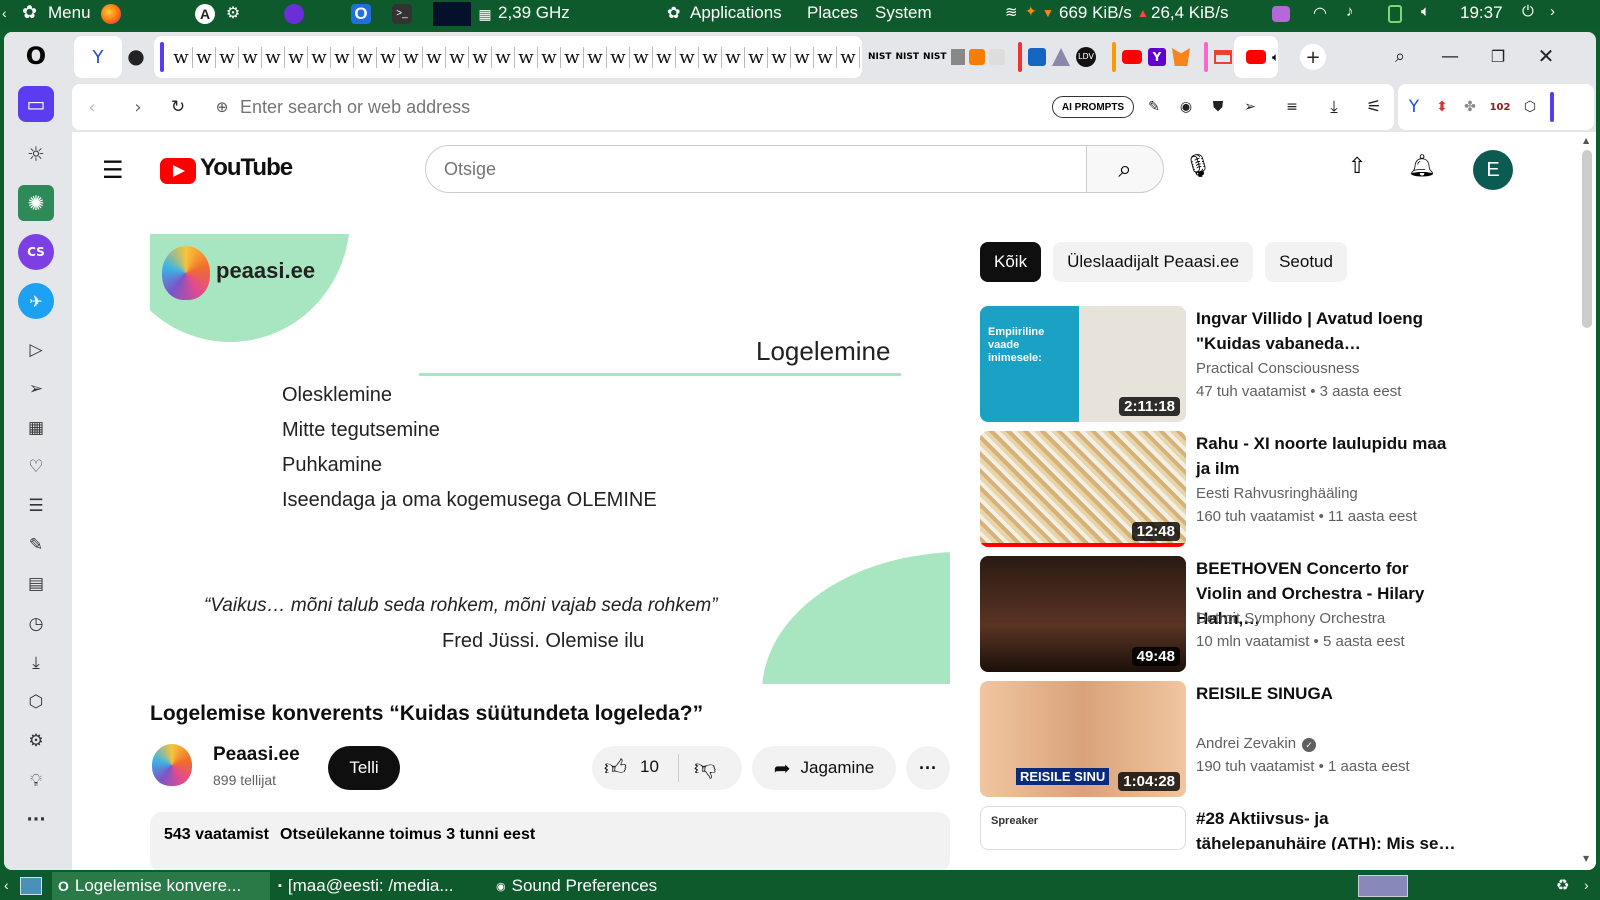 This screenshot has width=1600, height=900. What do you see at coordinates (1334, 107) in the screenshot?
I see `download-icon: ⤓` at bounding box center [1334, 107].